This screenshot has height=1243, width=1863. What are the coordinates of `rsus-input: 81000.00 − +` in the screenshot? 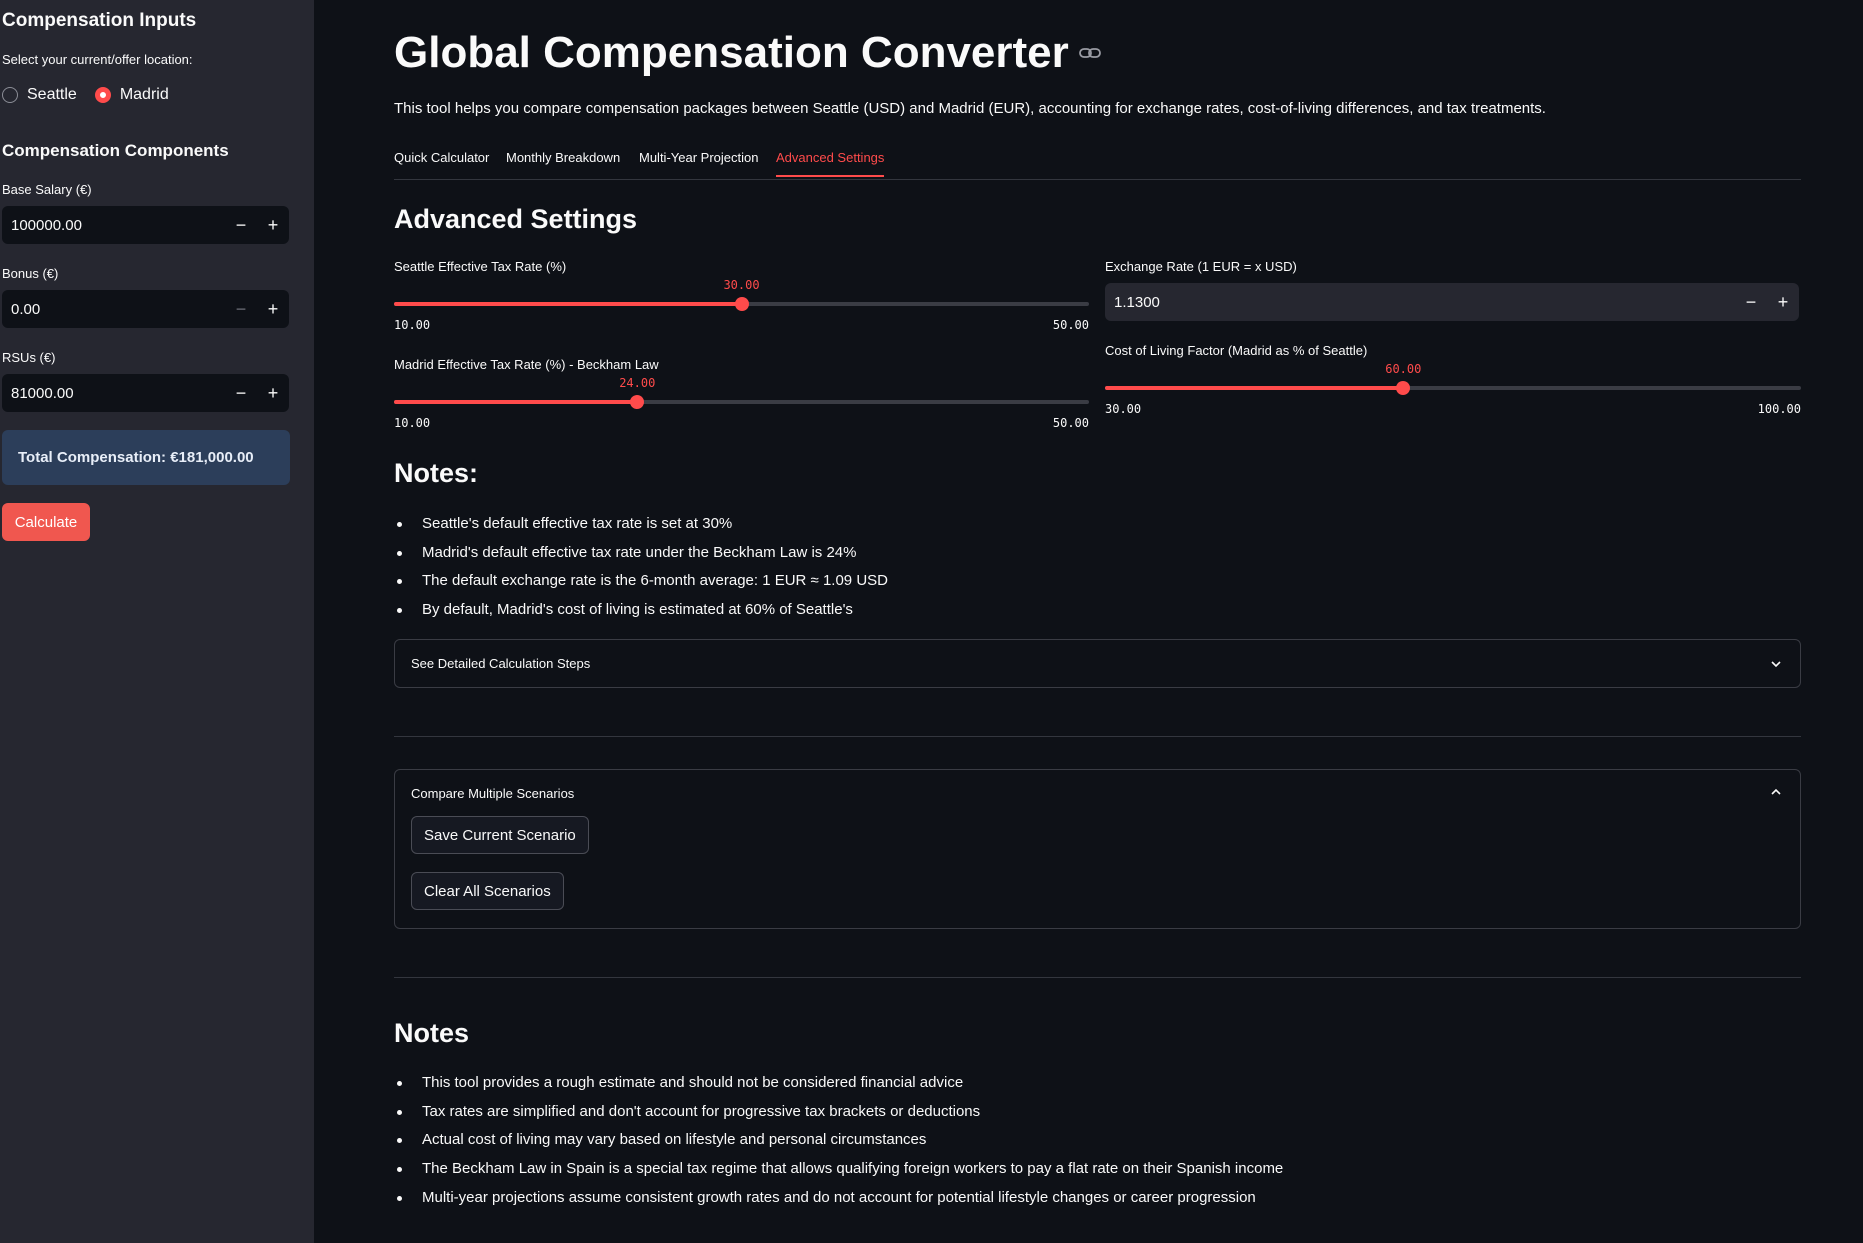 It's located at (145, 393).